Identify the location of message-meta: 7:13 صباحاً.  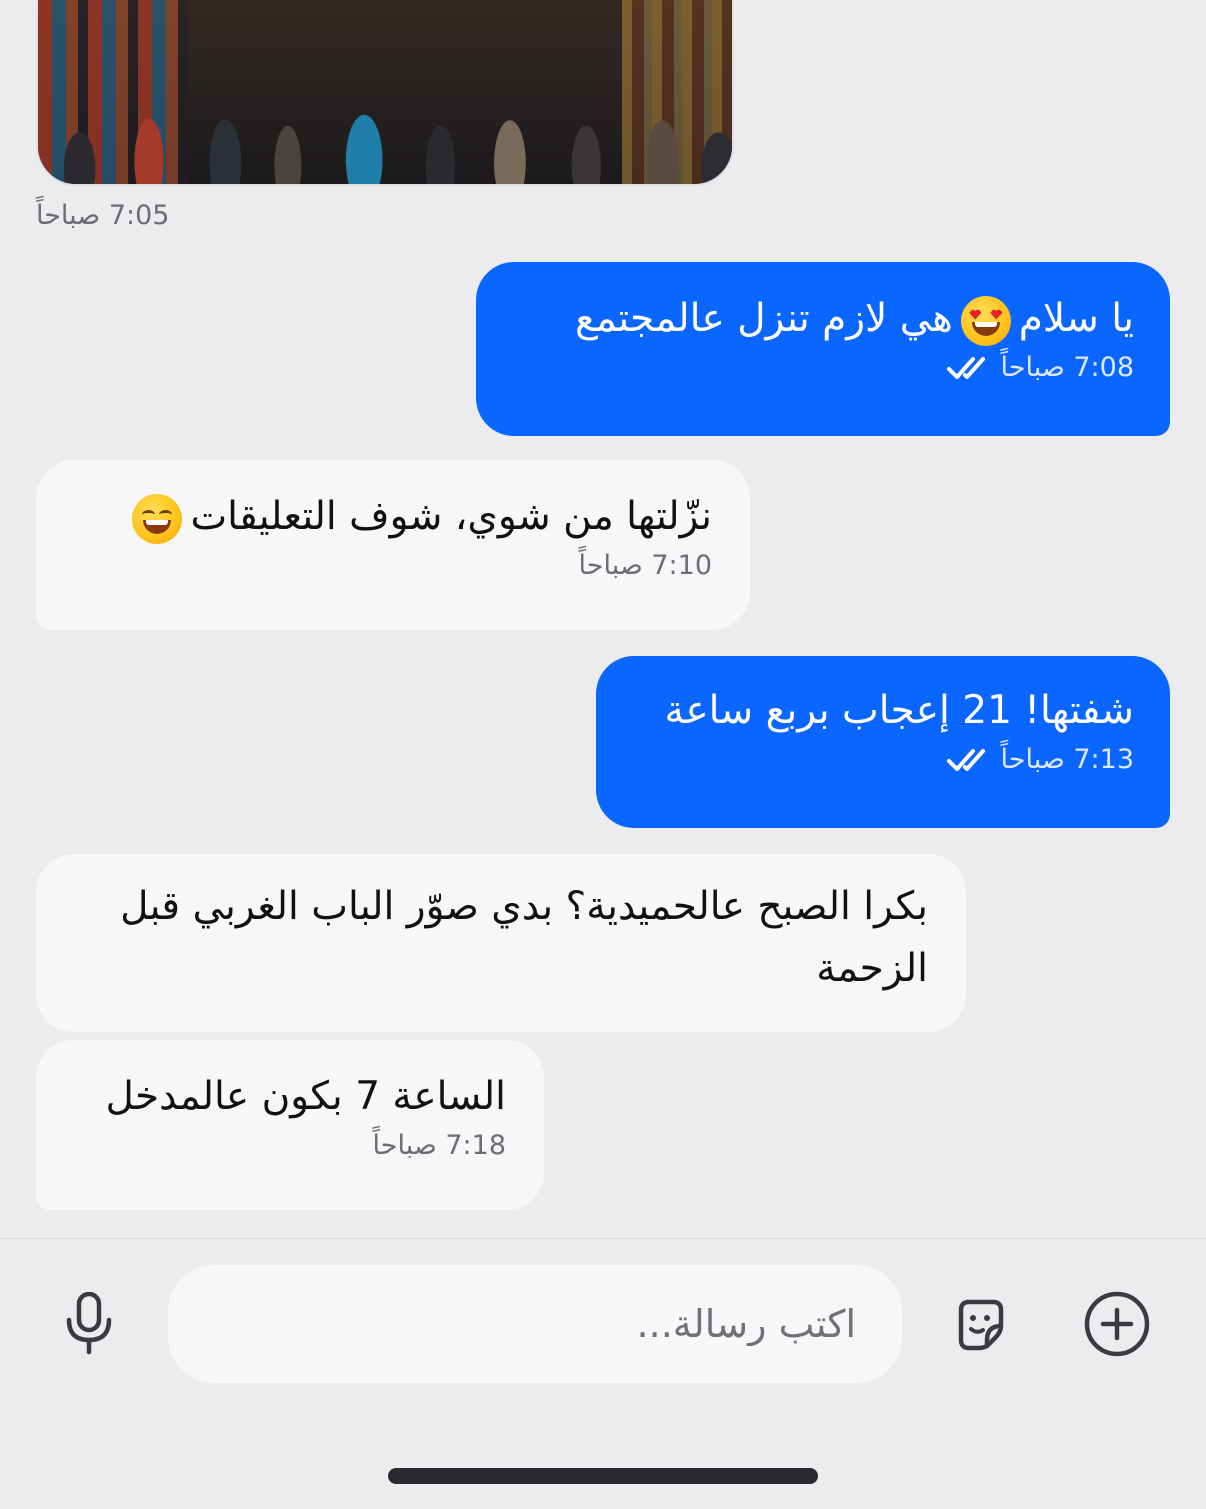
(883, 759).